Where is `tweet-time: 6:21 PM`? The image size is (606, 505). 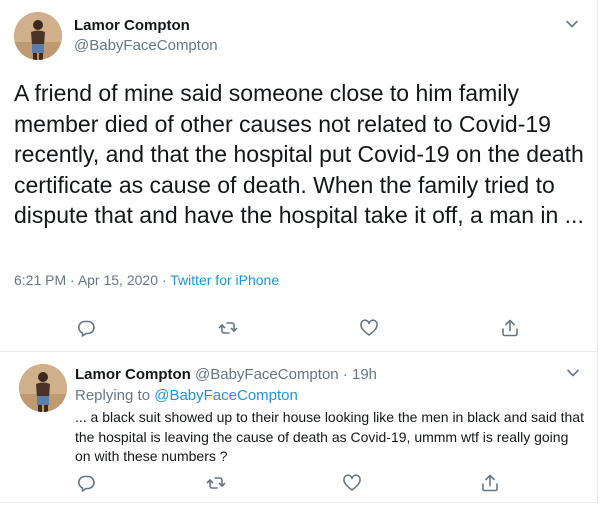 tweet-time: 6:21 PM is located at coordinates (40, 280).